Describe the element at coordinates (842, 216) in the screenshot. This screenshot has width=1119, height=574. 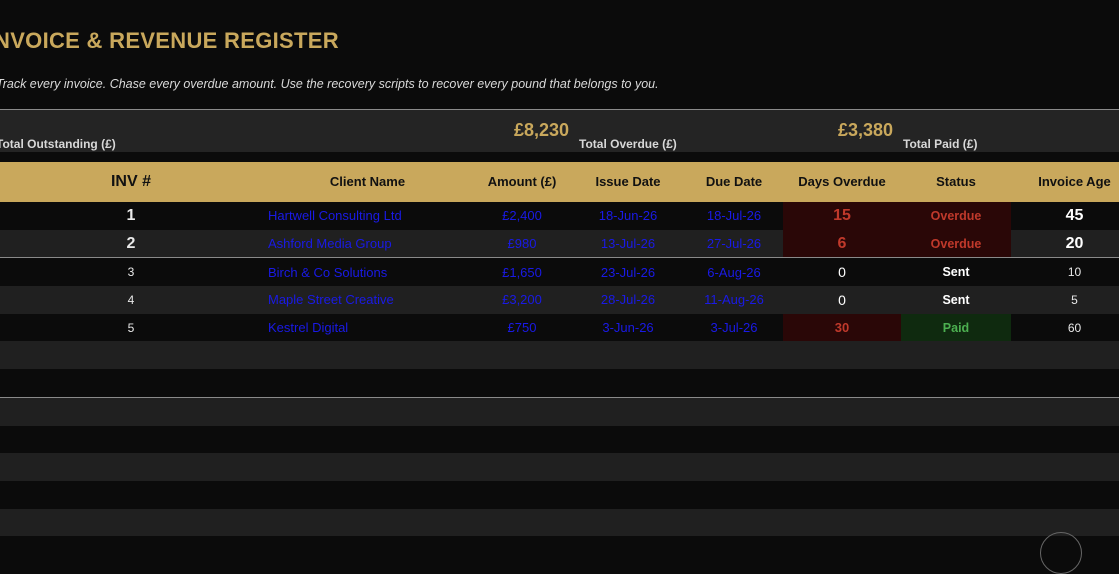
I see `days-overdue: 15` at that location.